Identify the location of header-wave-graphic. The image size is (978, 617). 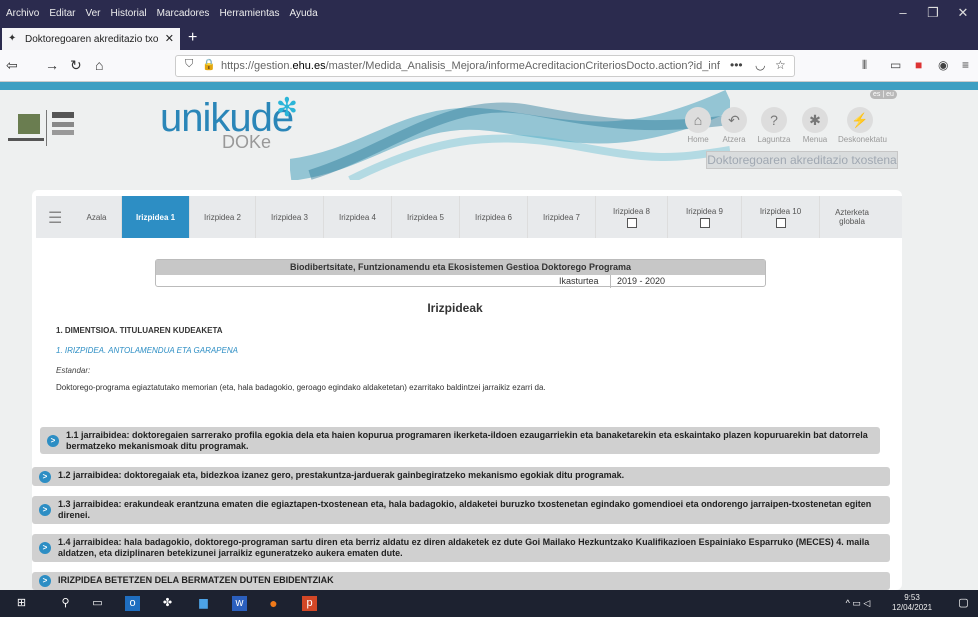
(510, 135).